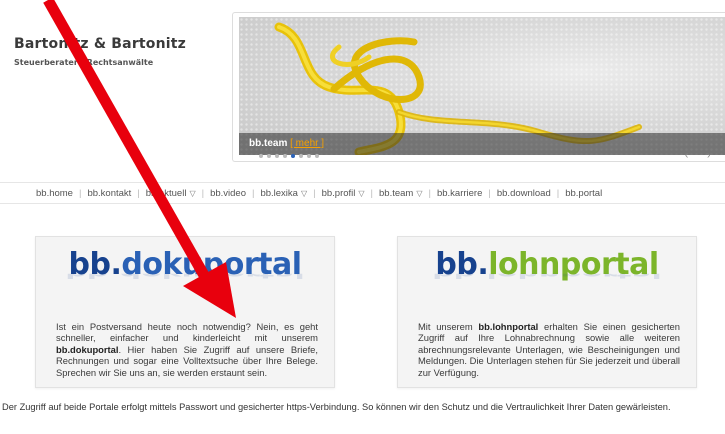 The height and width of the screenshot is (434, 725). Describe the element at coordinates (396, 193) in the screenshot. I see `nav-label: bb.team` at that location.